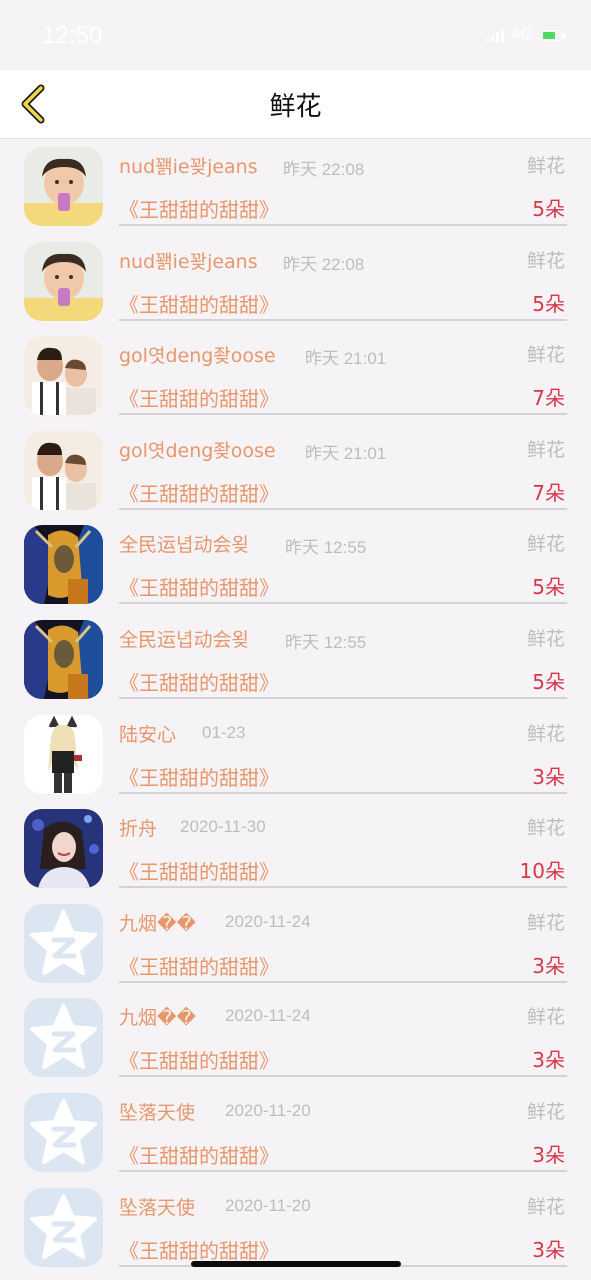 The image size is (591, 1280). Describe the element at coordinates (197, 356) in the screenshot. I see `sender-name: gol엿deng좢oose` at that location.